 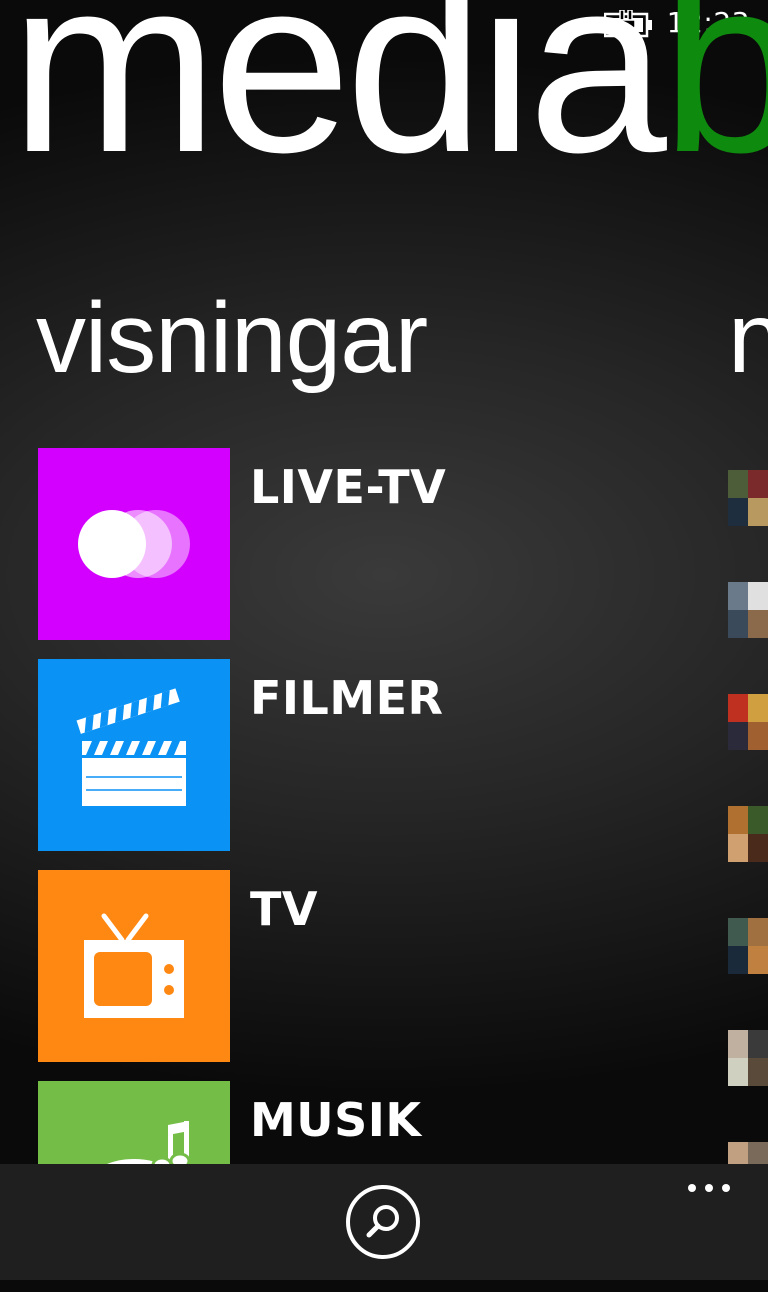 I want to click on app-title: mediab, so click(x=389, y=95).